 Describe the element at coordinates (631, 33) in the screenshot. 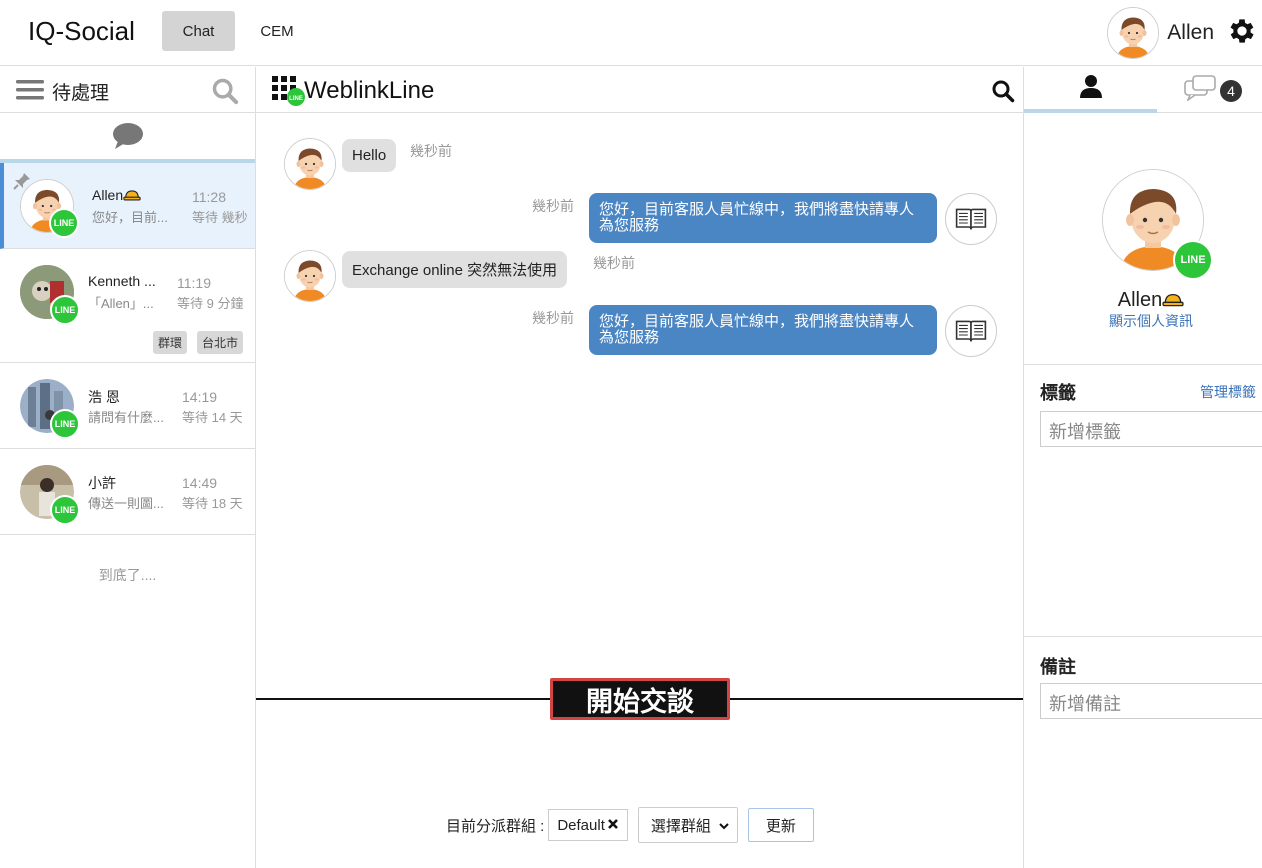

I see `top-header: IQ-Social Chat CEM Allen` at that location.